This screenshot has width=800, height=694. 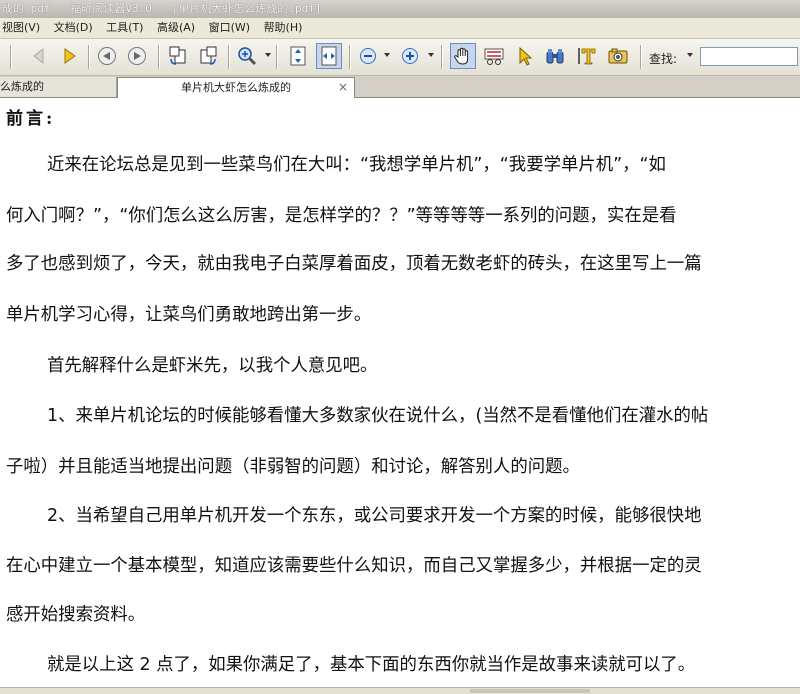 I want to click on menu-view: 视图(V), so click(x=21, y=28).